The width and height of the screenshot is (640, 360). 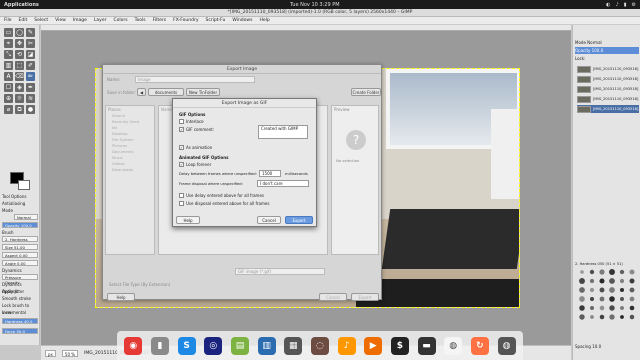 I want to click on menu-tools: Tools, so click(x=140, y=20).